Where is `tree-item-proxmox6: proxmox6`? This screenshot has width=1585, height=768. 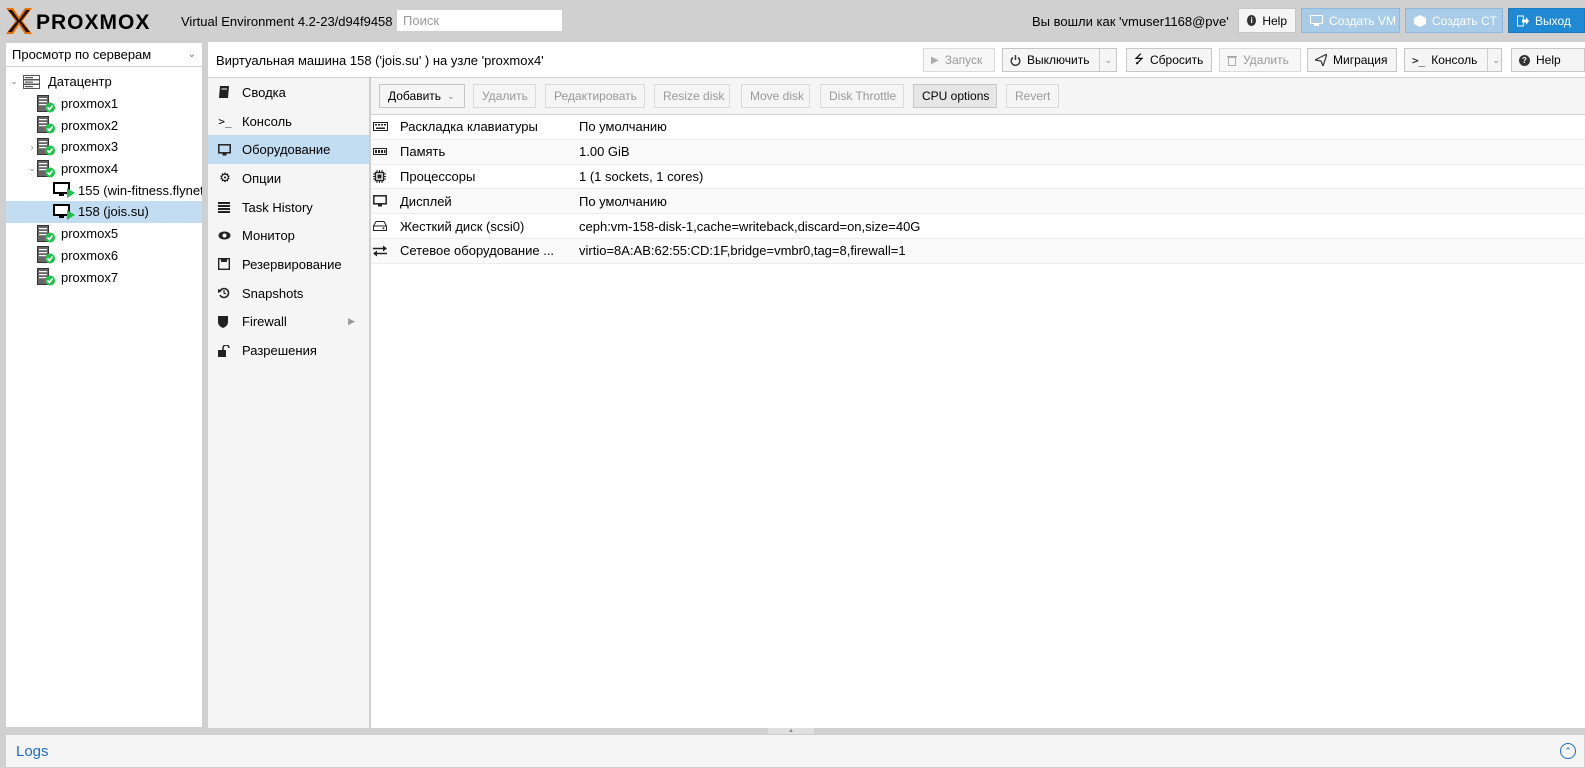 tree-item-proxmox6: proxmox6 is located at coordinates (104, 256).